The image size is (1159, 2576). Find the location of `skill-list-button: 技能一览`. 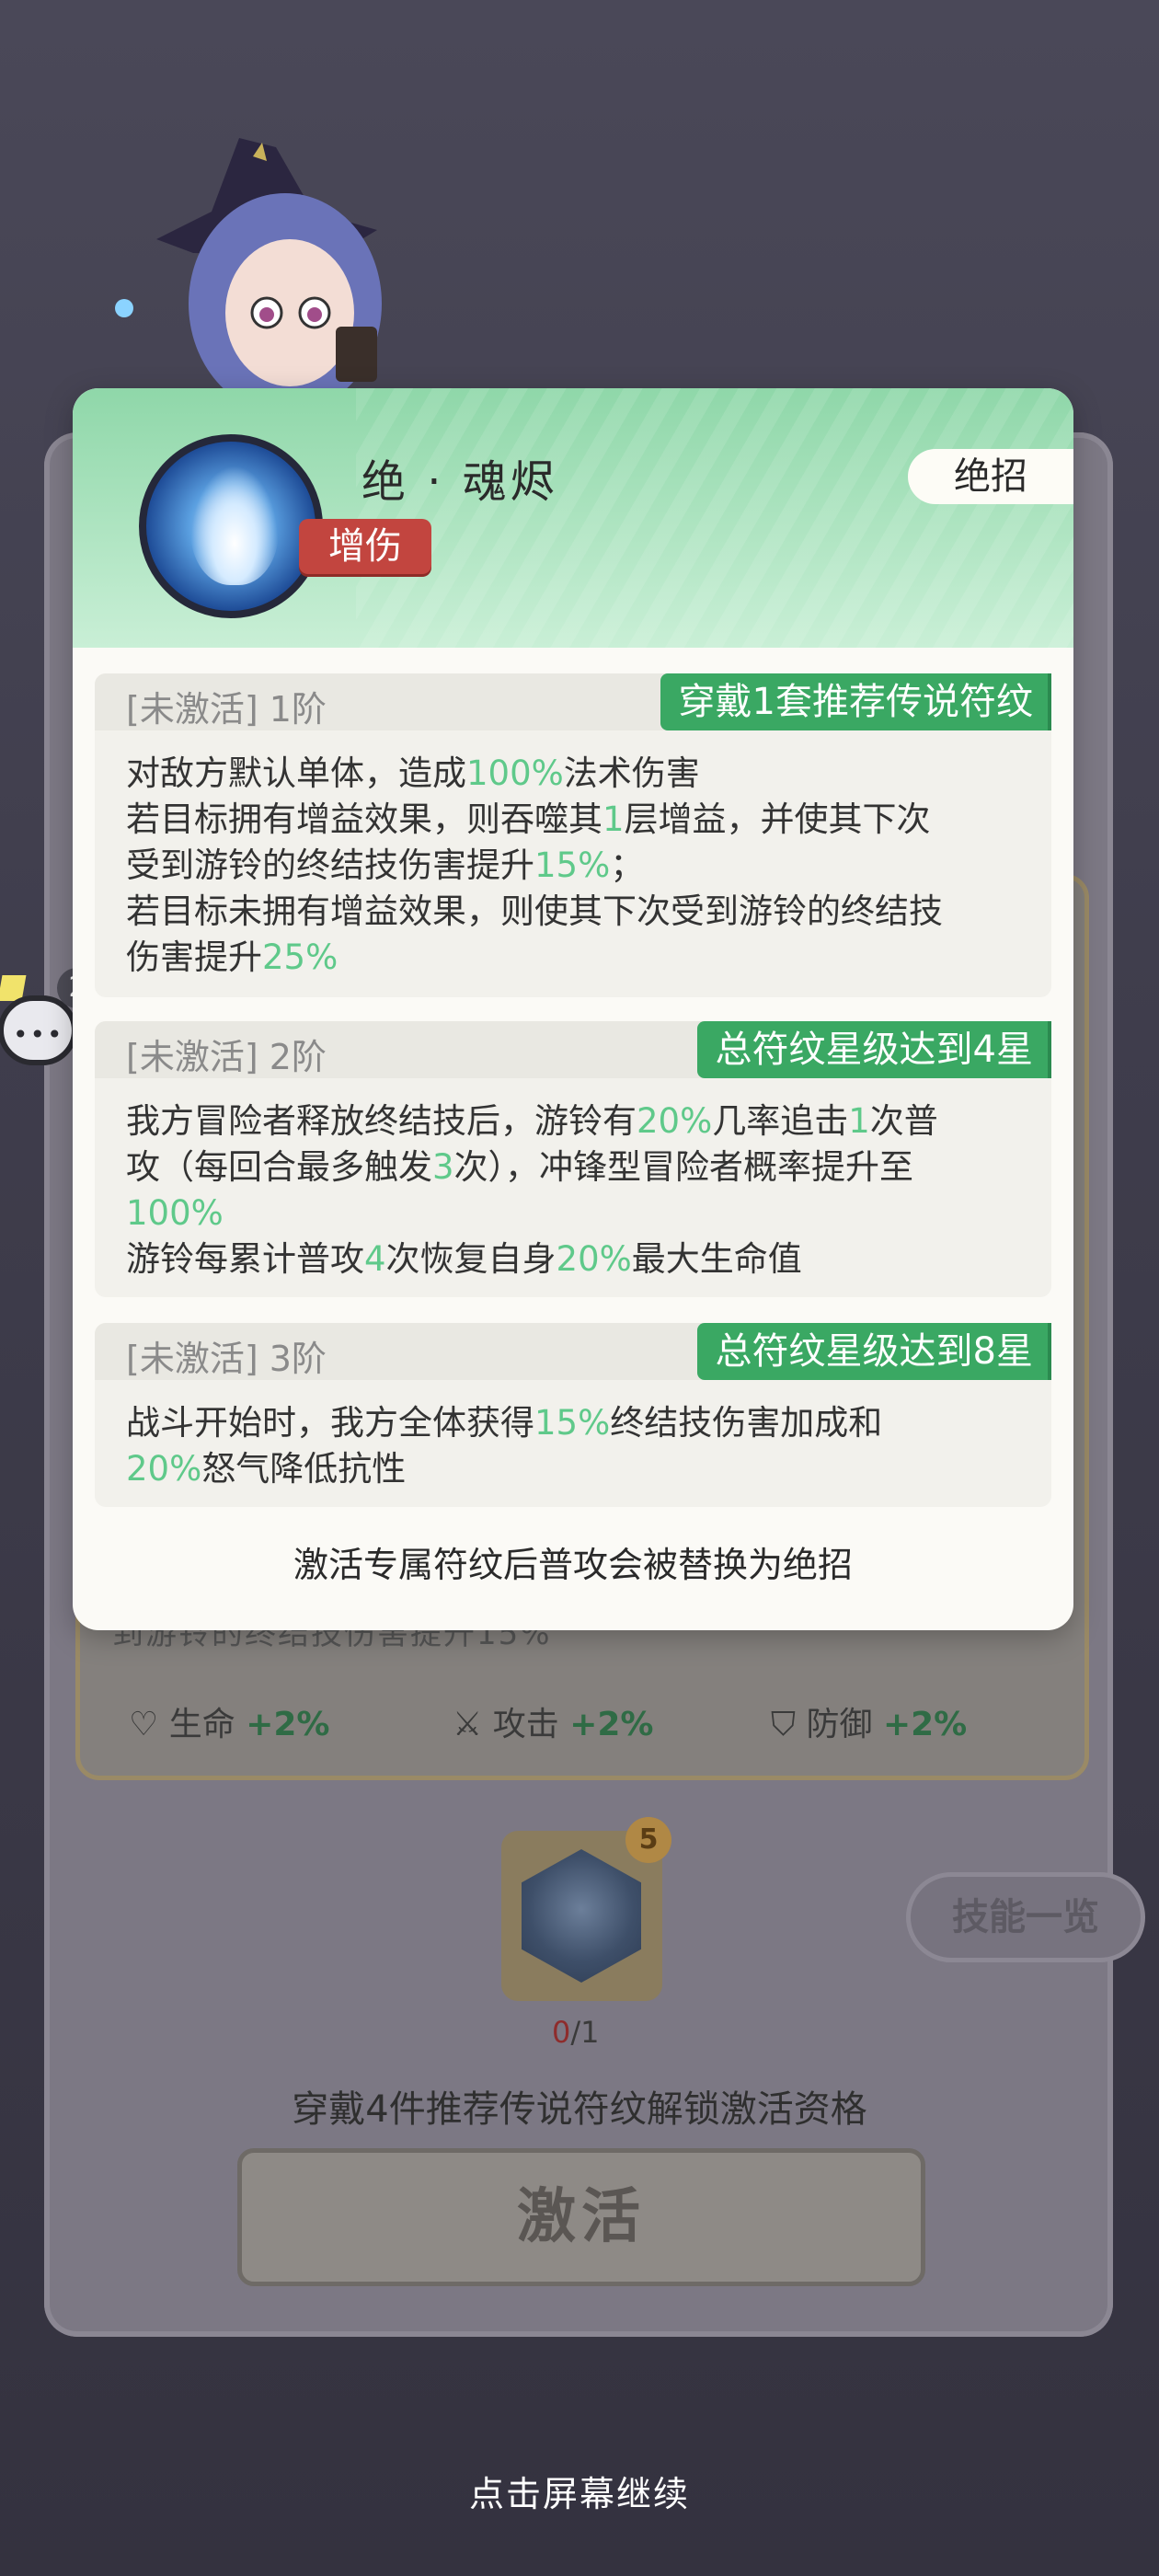

skill-list-button: 技能一览 is located at coordinates (1025, 1917).